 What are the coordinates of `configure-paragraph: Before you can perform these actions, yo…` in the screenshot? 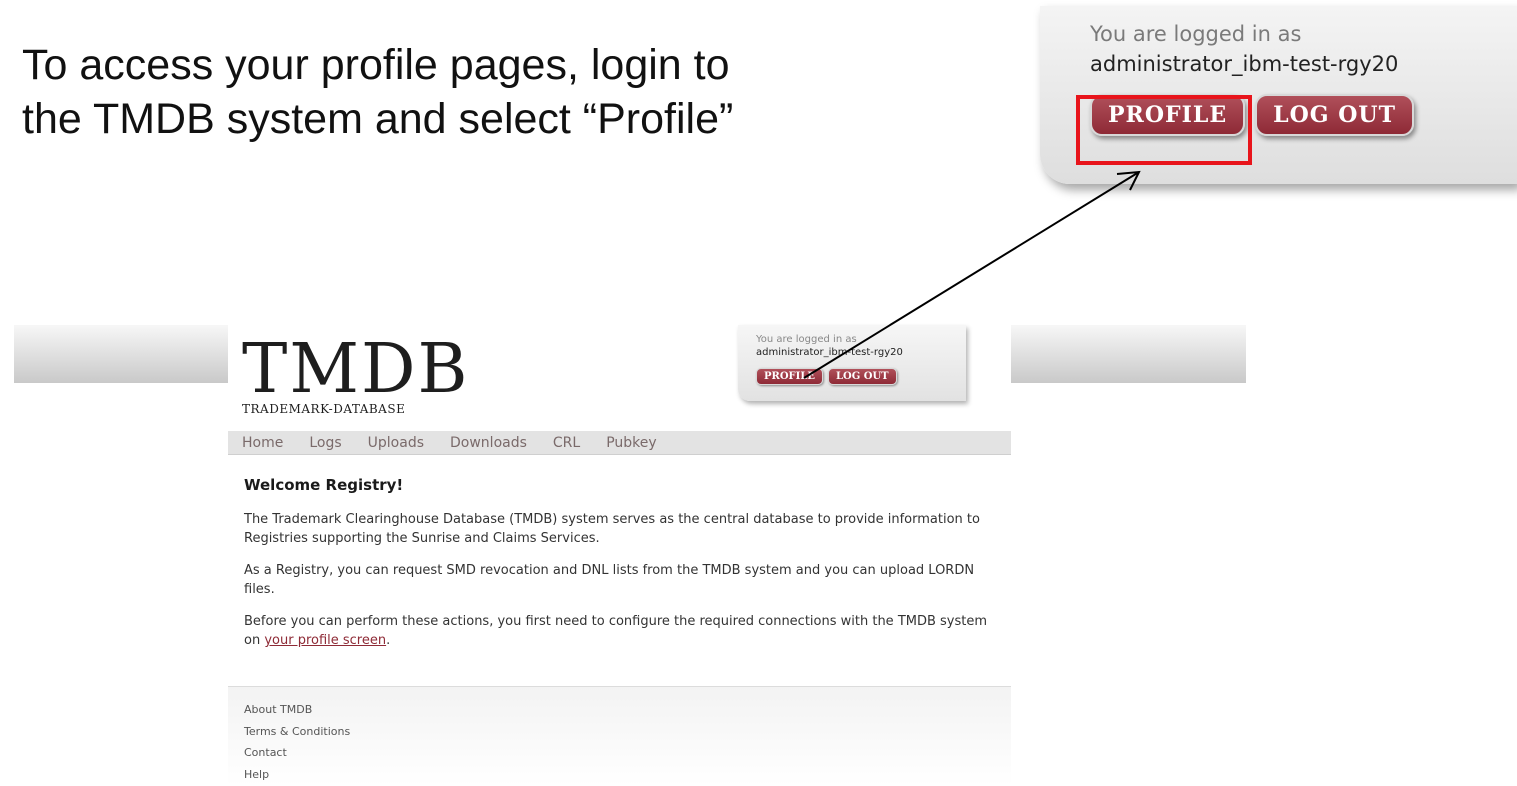 It's located at (624, 631).